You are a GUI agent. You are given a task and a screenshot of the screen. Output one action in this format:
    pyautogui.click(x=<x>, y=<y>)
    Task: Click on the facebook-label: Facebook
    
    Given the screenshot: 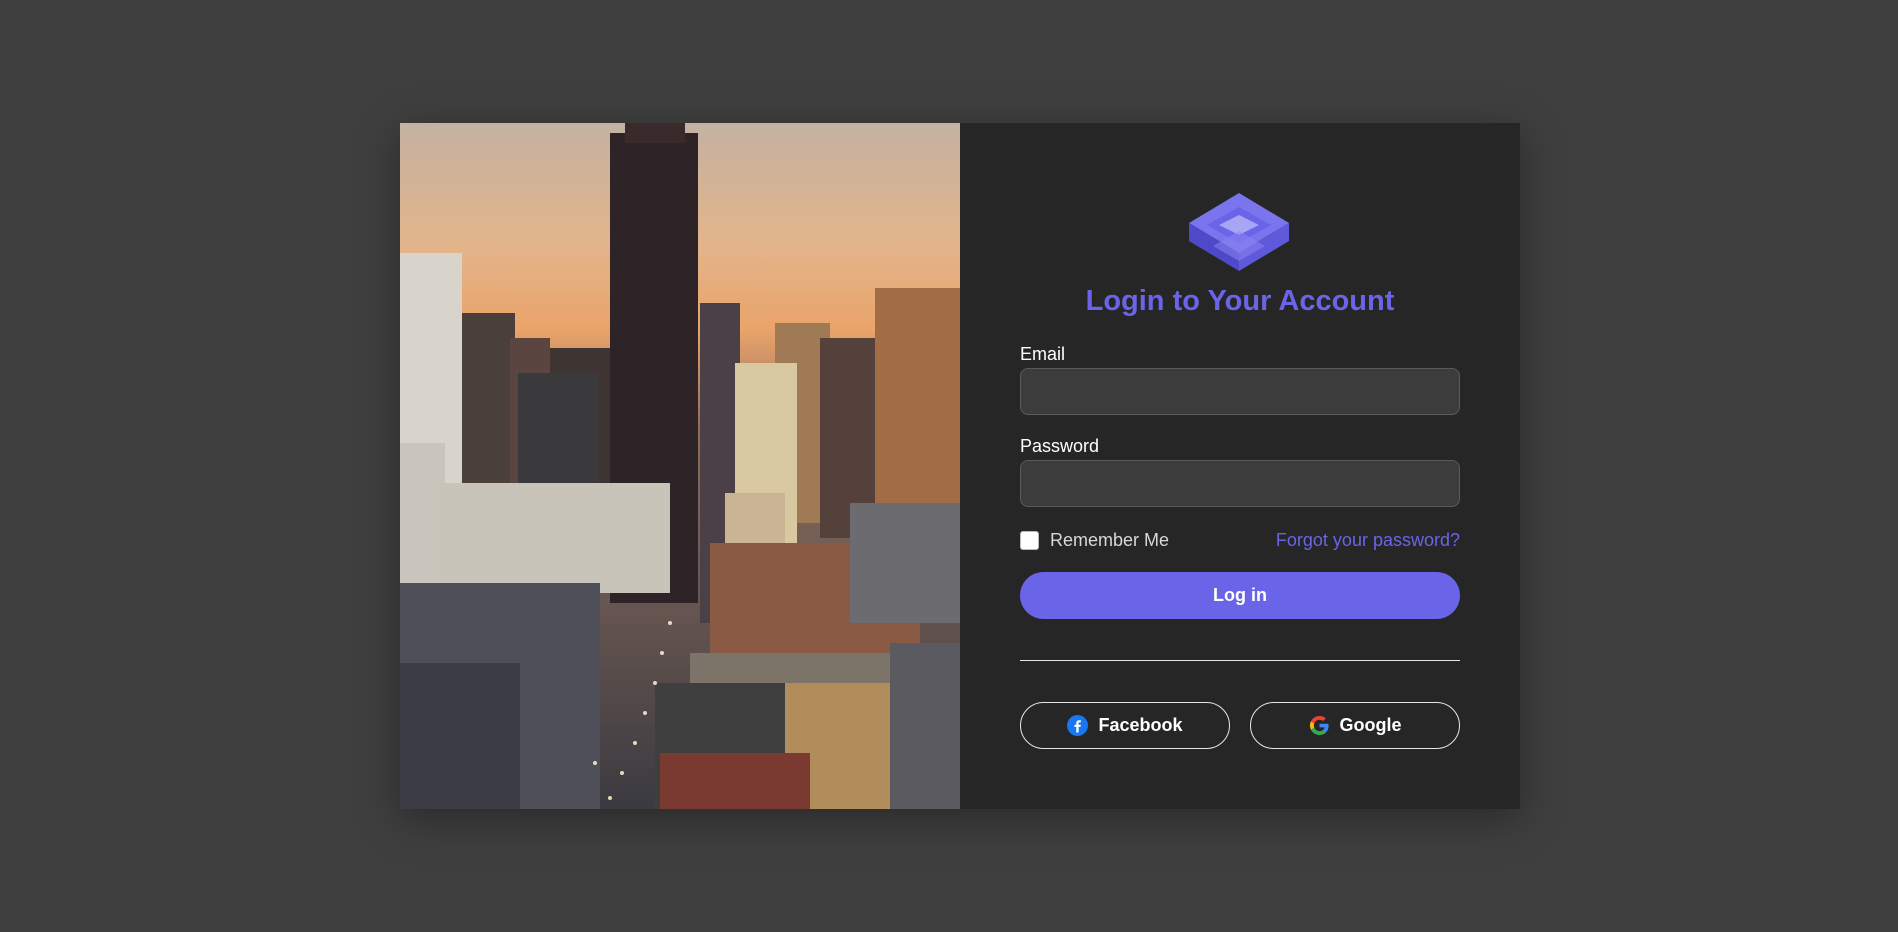 What is the action you would take?
    pyautogui.click(x=1140, y=725)
    